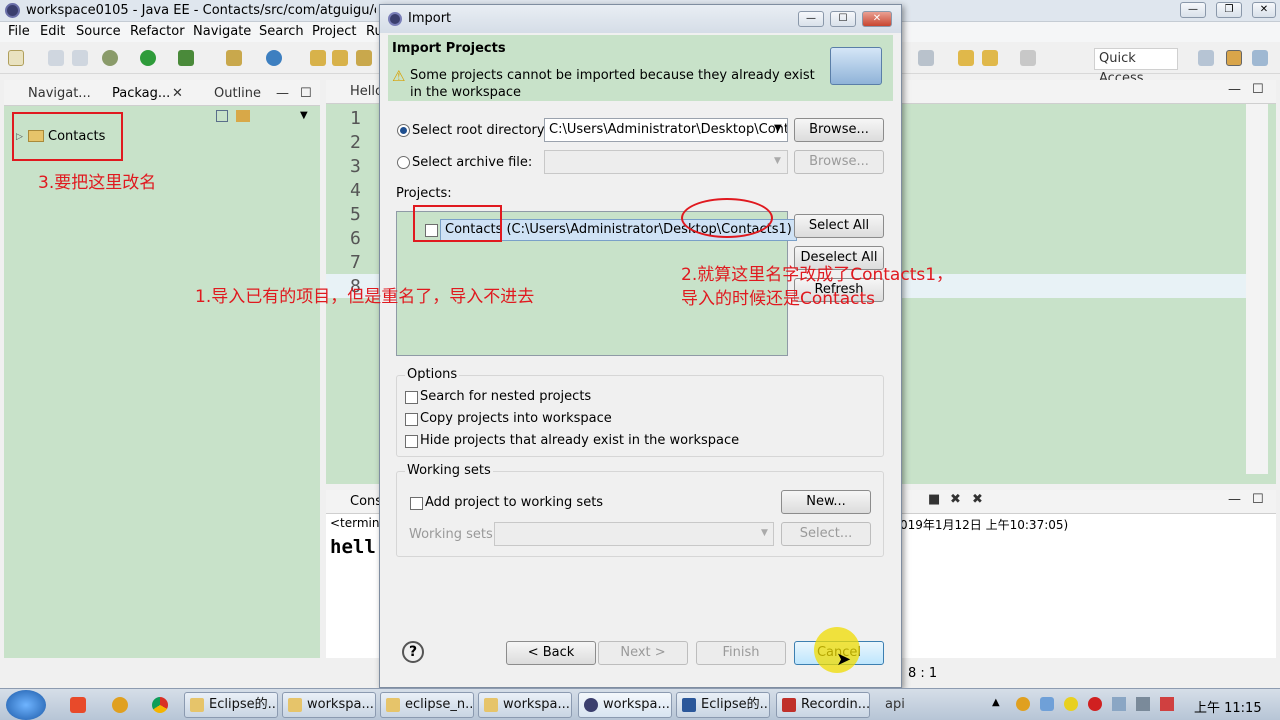  I want to click on add-working-set-checkbox, so click(416, 503).